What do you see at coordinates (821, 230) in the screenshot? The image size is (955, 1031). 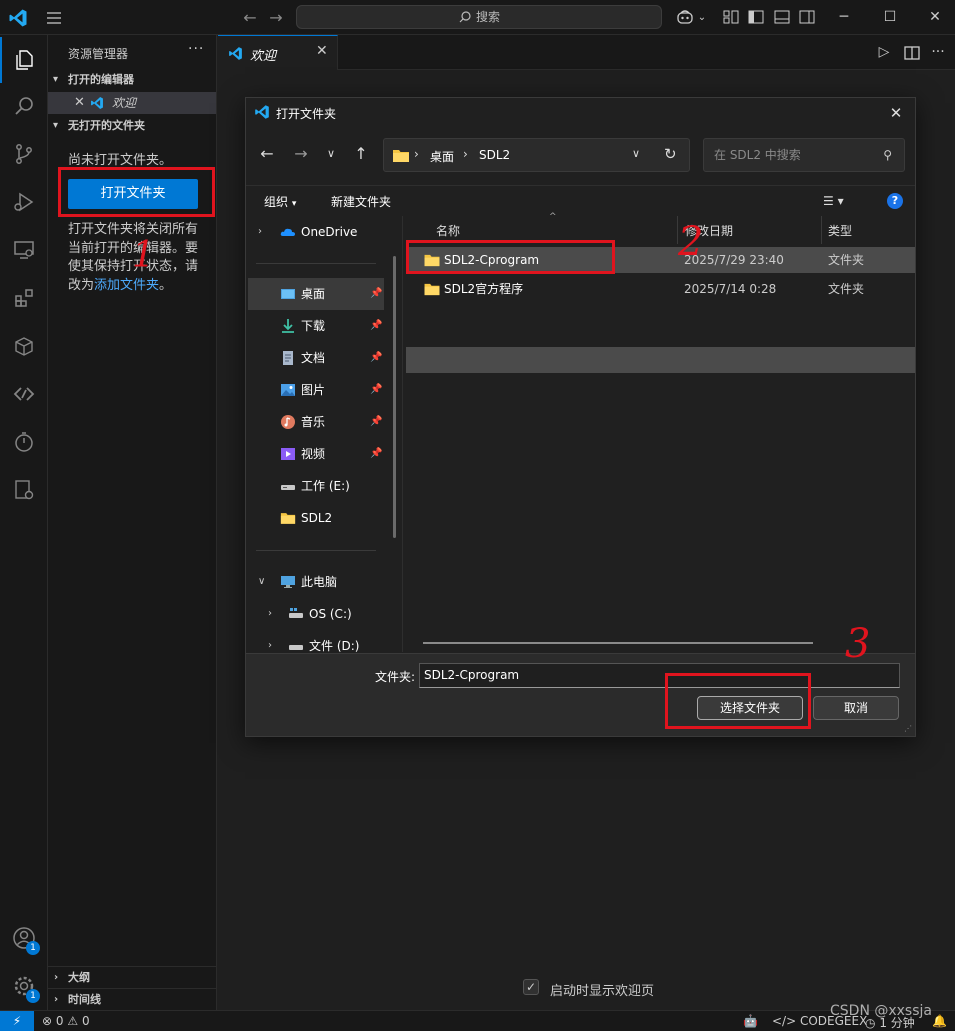 I see `column-divider` at bounding box center [821, 230].